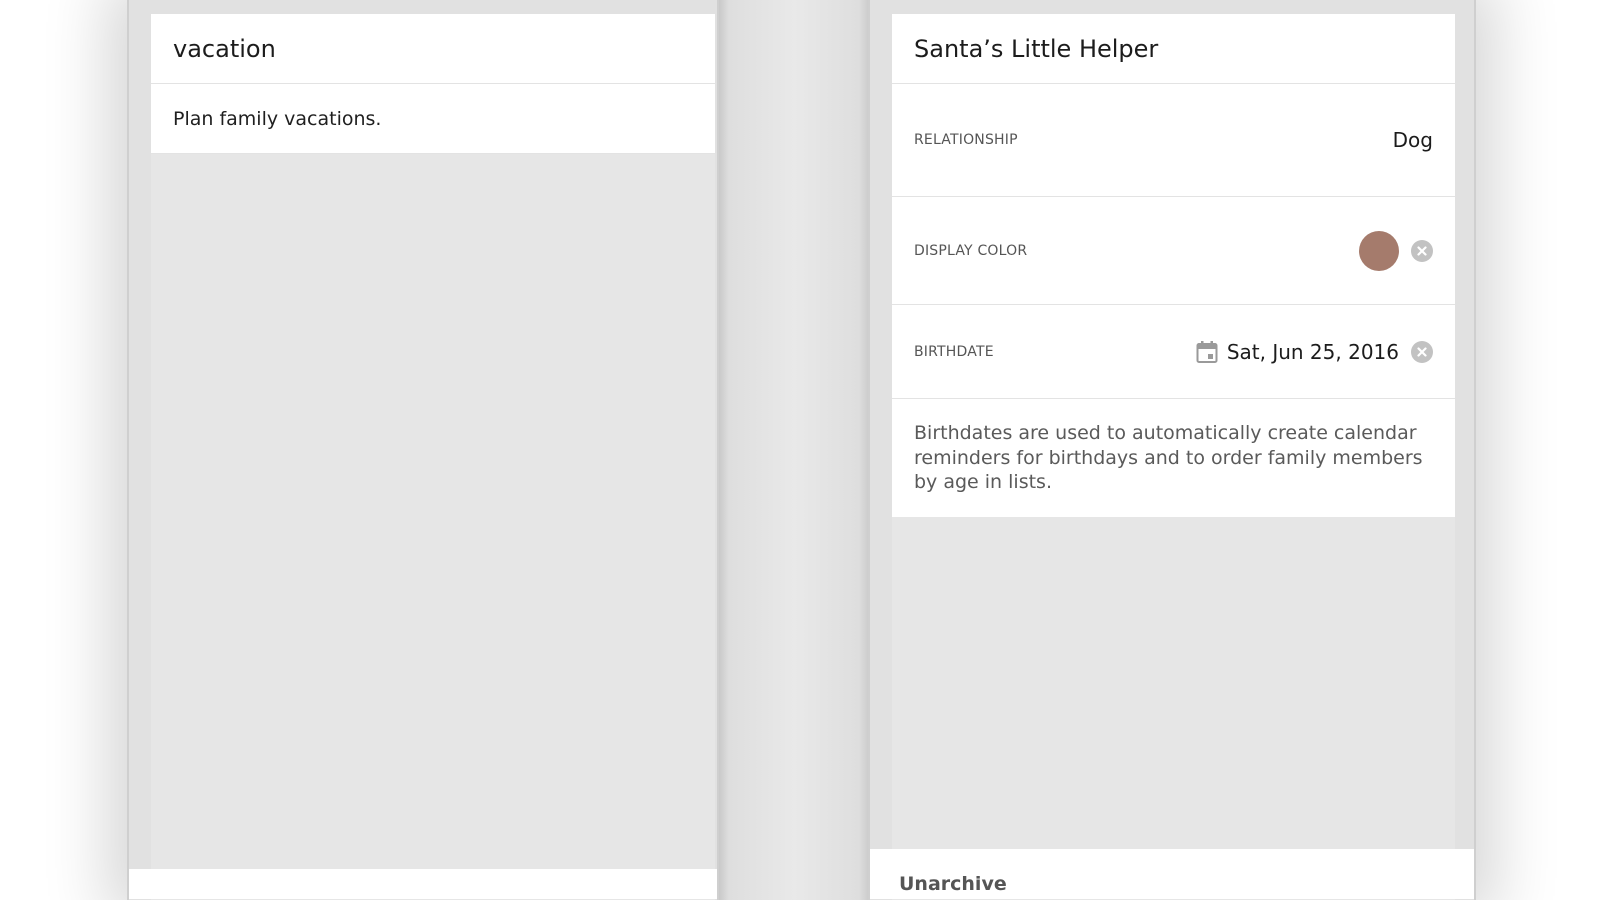 The height and width of the screenshot is (900, 1600). What do you see at coordinates (433, 119) in the screenshot?
I see `category-description-row: Plan family vacations.` at bounding box center [433, 119].